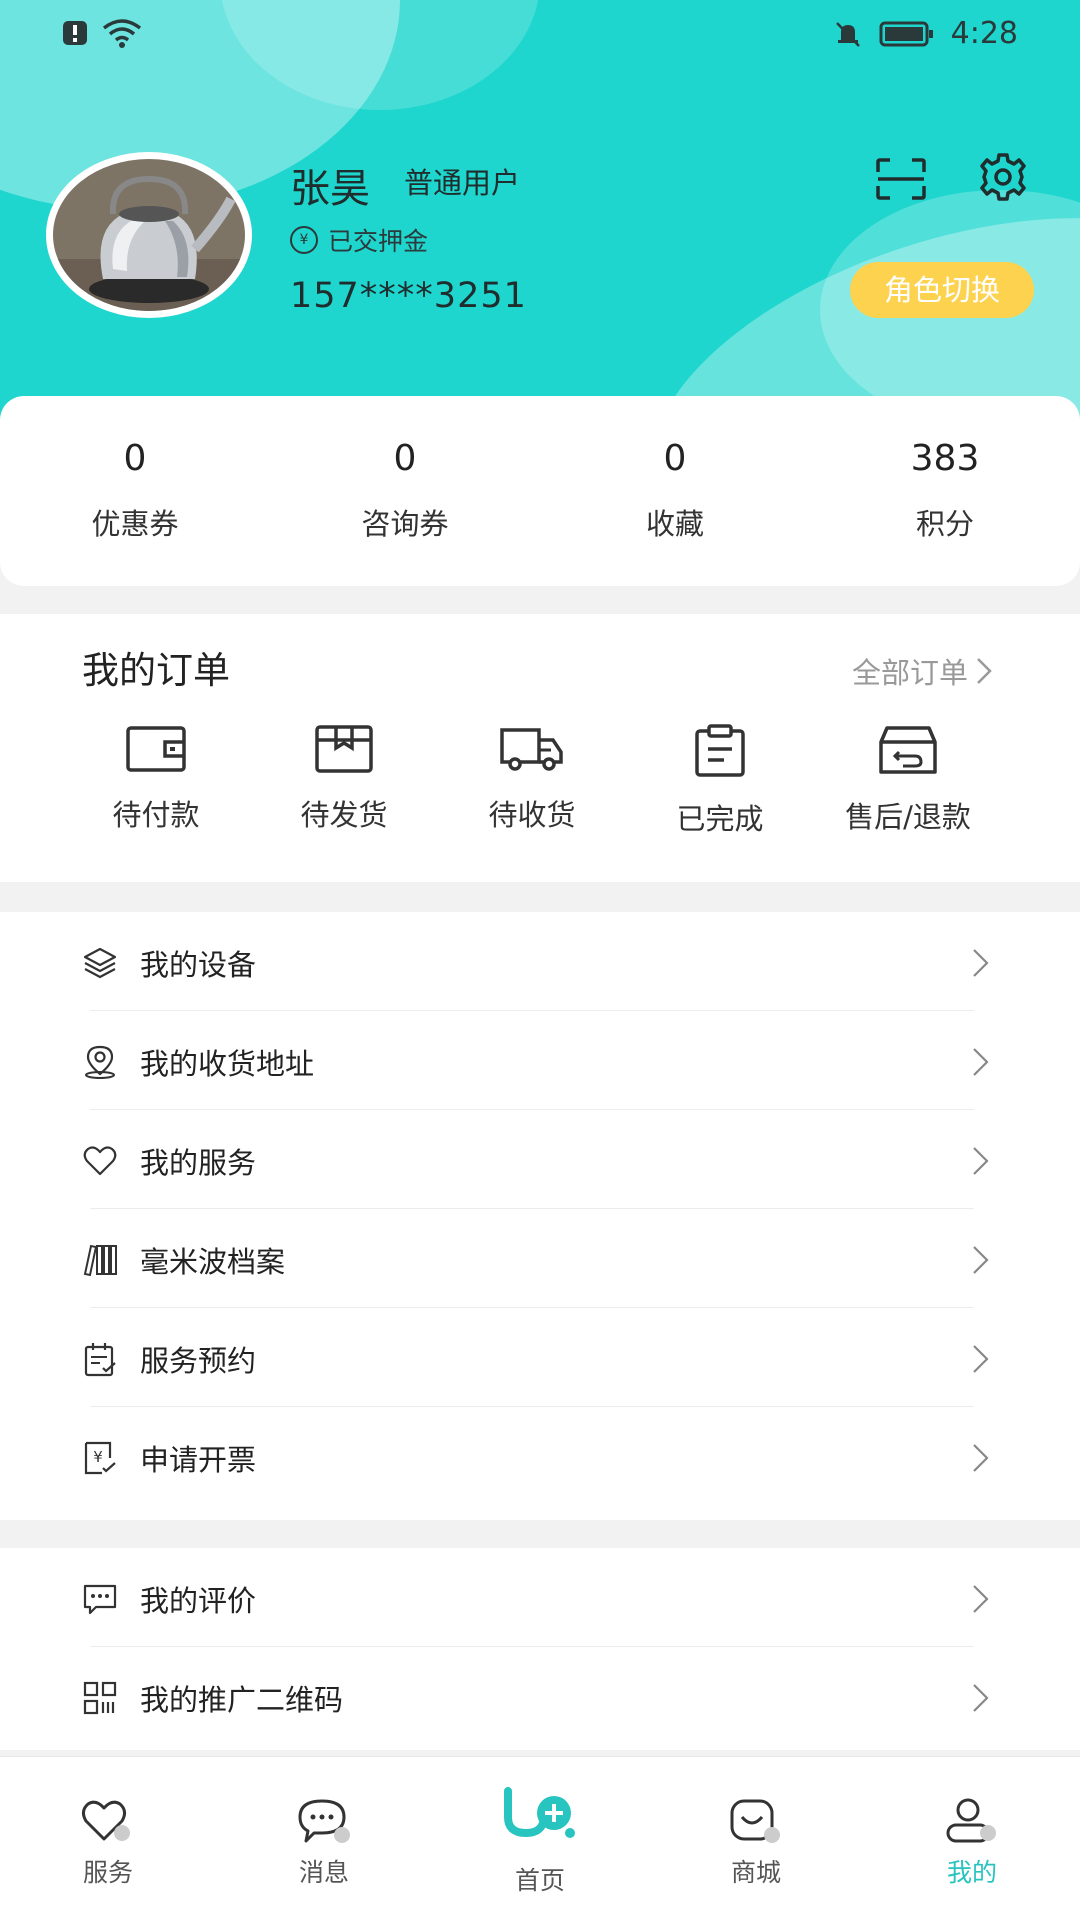 Image resolution: width=1080 pixels, height=1920 pixels. Describe the element at coordinates (156, 815) in the screenshot. I see `order-label: 待付款` at that location.